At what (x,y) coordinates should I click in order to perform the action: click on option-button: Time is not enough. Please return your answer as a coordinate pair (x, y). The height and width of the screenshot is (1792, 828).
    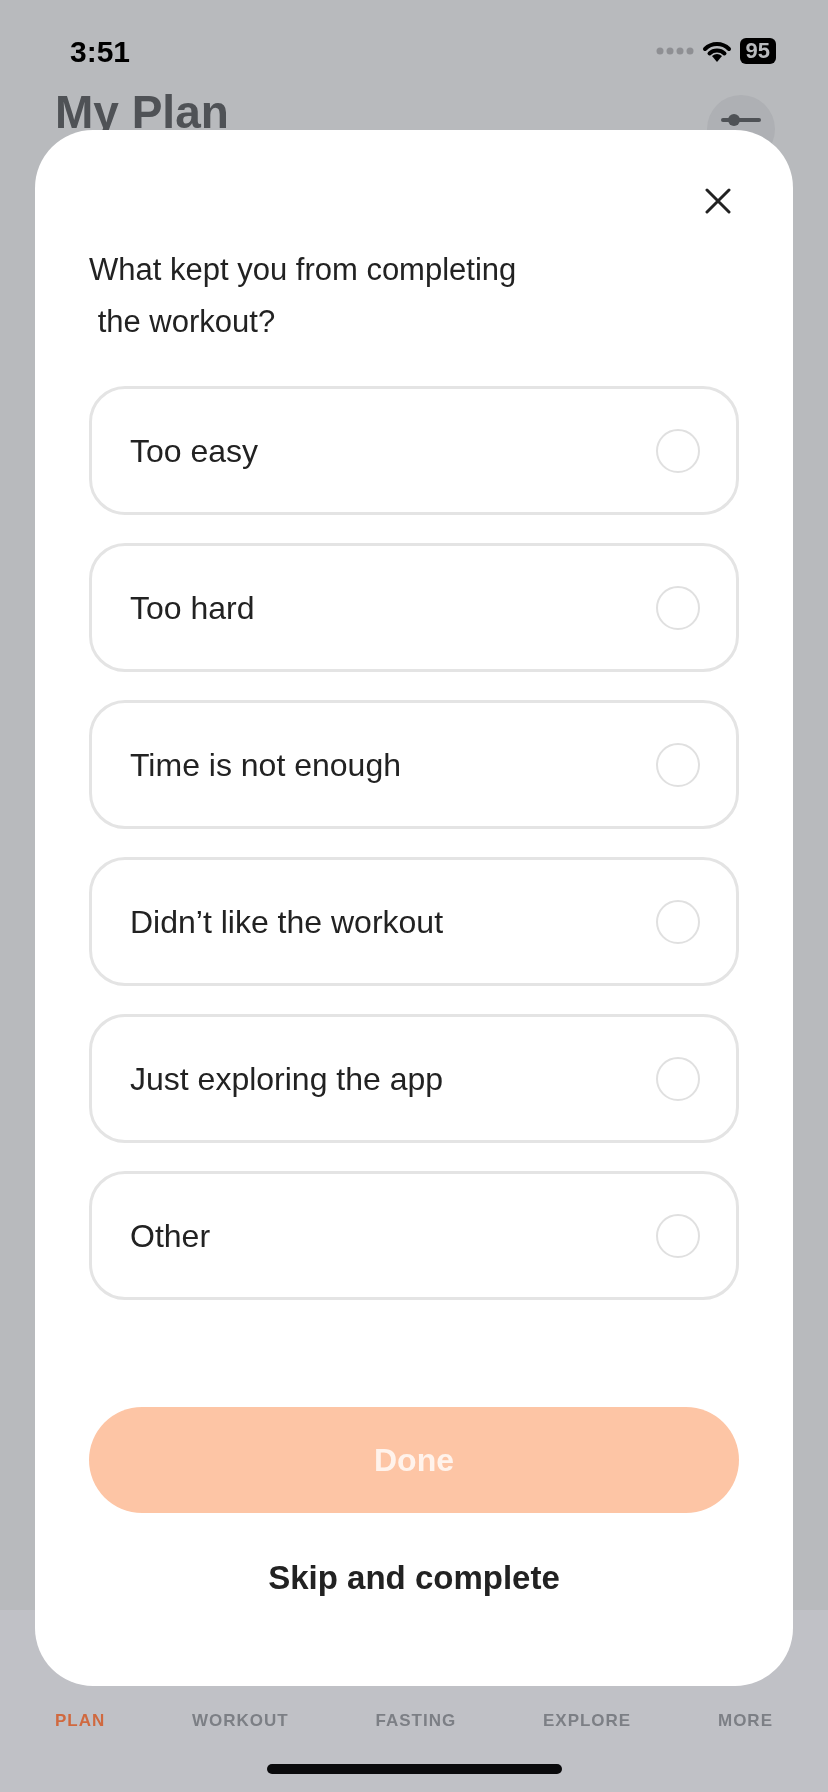
    Looking at the image, I should click on (414, 764).